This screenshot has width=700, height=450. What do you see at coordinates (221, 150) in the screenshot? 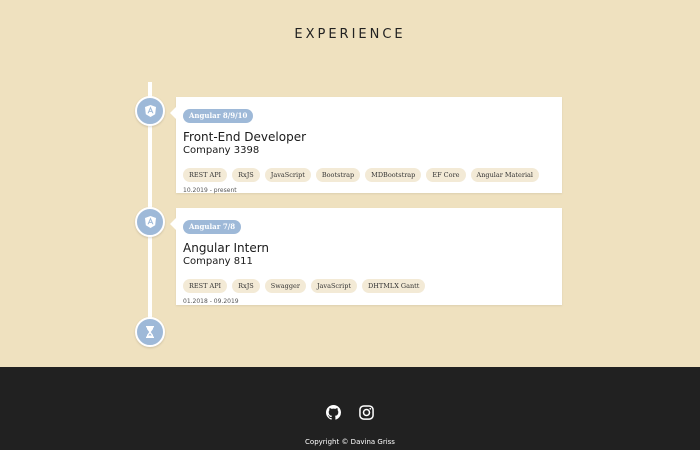
I see `company-name: Company 3398` at bounding box center [221, 150].